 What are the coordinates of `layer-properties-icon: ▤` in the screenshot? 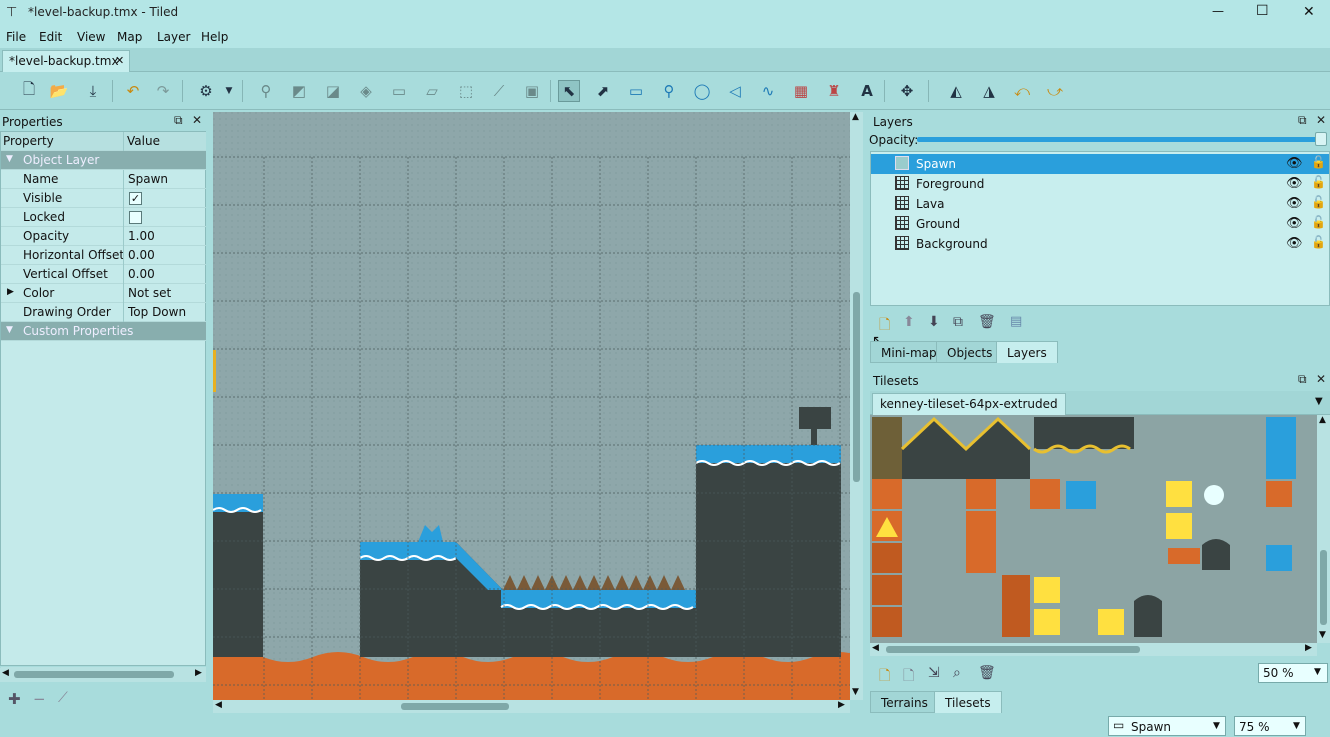 It's located at (1016, 321).